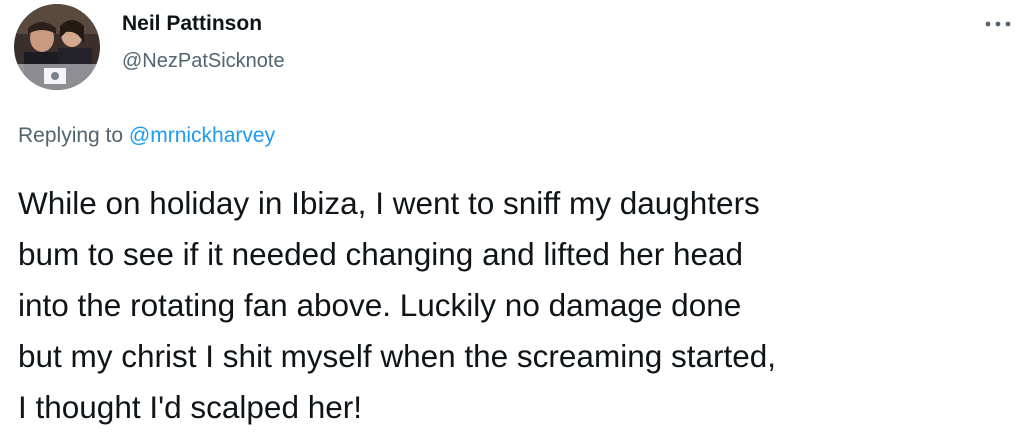 The width and height of the screenshot is (1024, 439). What do you see at coordinates (190, 407) in the screenshot?
I see `tweet-text-line: I thought I'd scalped her!` at bounding box center [190, 407].